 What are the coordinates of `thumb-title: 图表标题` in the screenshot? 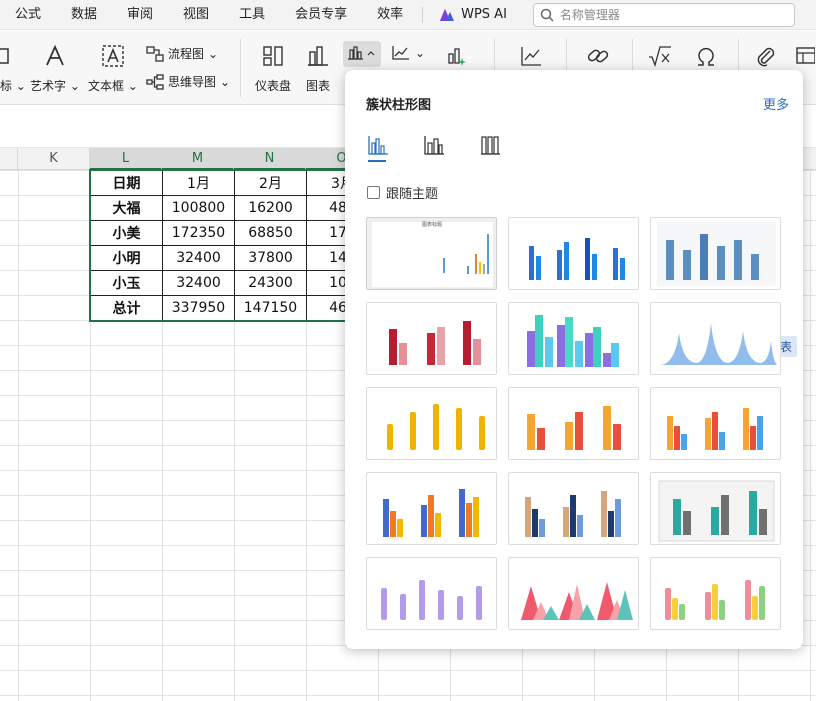 It's located at (432, 224).